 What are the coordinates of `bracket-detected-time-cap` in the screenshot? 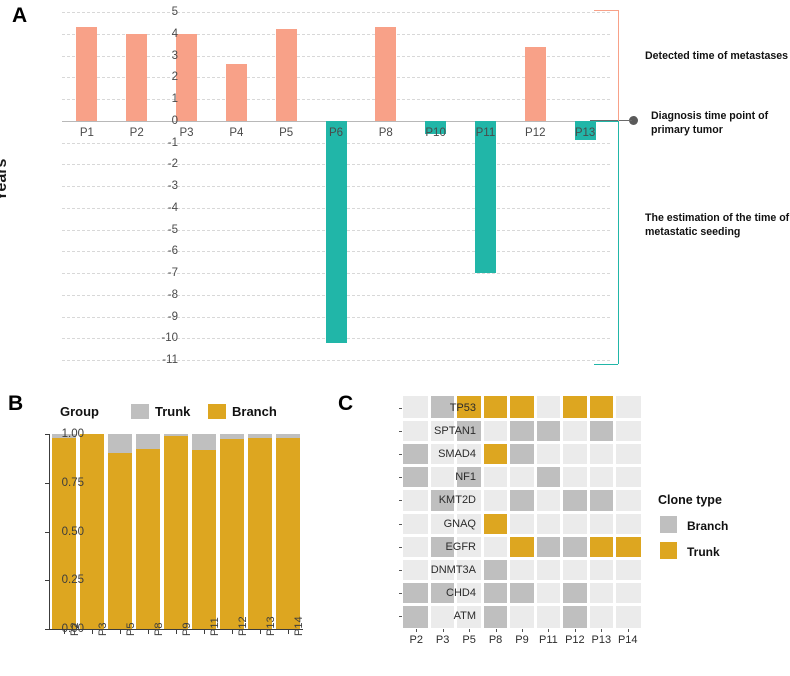 It's located at (606, 10).